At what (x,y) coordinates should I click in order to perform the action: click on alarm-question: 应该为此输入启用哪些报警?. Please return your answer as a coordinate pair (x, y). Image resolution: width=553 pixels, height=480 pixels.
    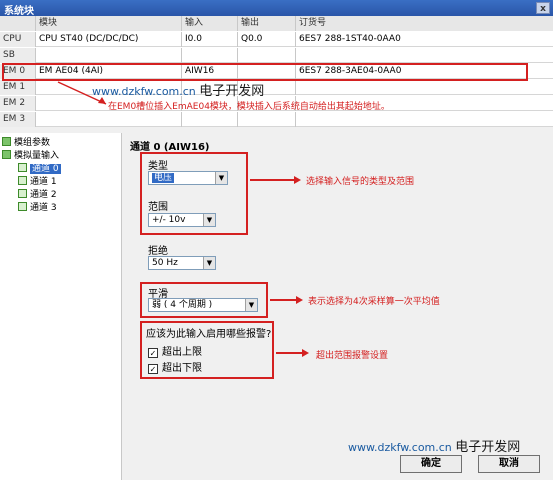
    Looking at the image, I should click on (209, 334).